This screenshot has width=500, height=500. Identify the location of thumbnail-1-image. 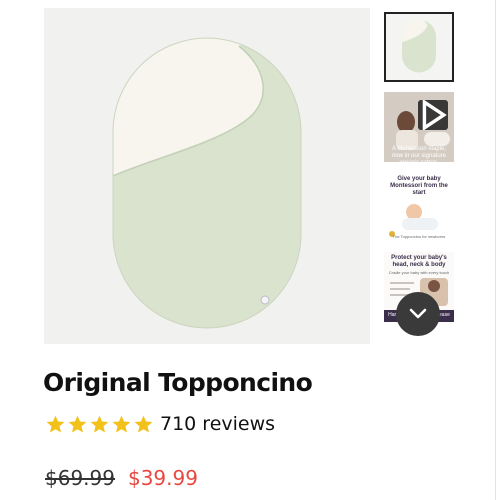
(419, 47).